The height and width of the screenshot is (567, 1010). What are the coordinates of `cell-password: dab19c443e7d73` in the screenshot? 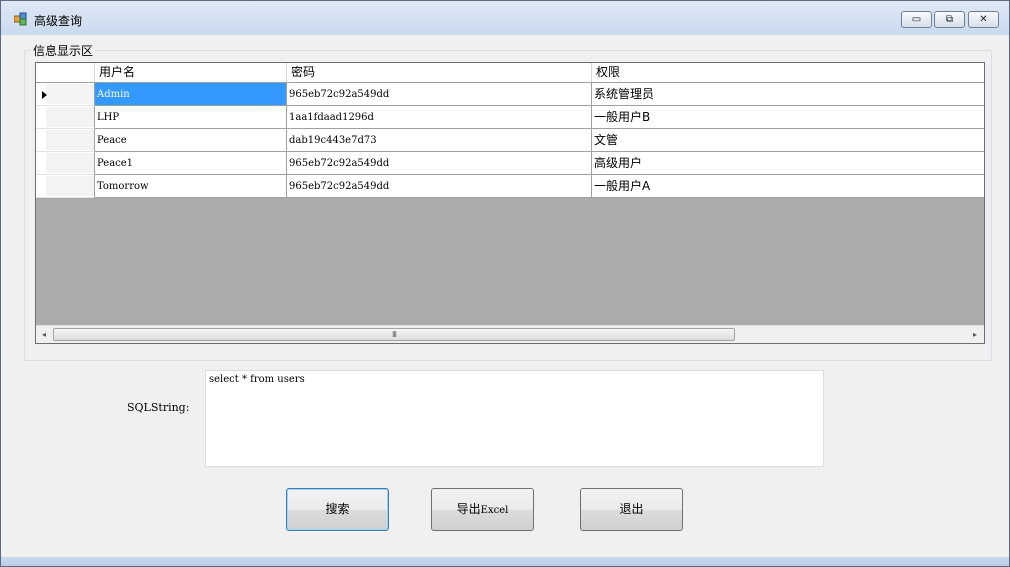 It's located at (439, 140).